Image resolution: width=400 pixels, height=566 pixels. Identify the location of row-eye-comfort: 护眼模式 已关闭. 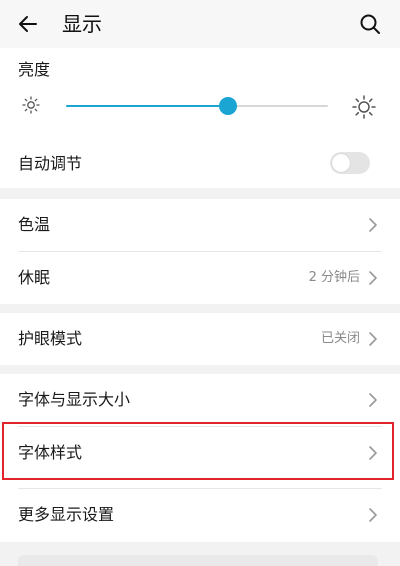
(200, 339).